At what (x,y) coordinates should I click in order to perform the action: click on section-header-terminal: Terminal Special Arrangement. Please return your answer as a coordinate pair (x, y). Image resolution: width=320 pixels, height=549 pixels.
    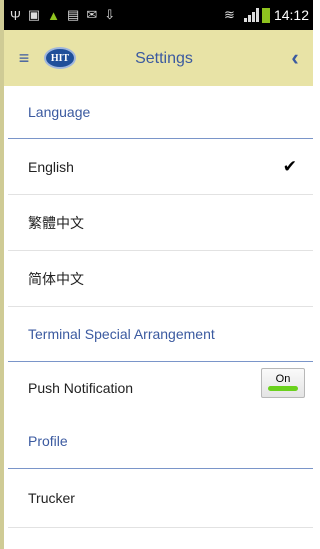
    Looking at the image, I should click on (121, 334).